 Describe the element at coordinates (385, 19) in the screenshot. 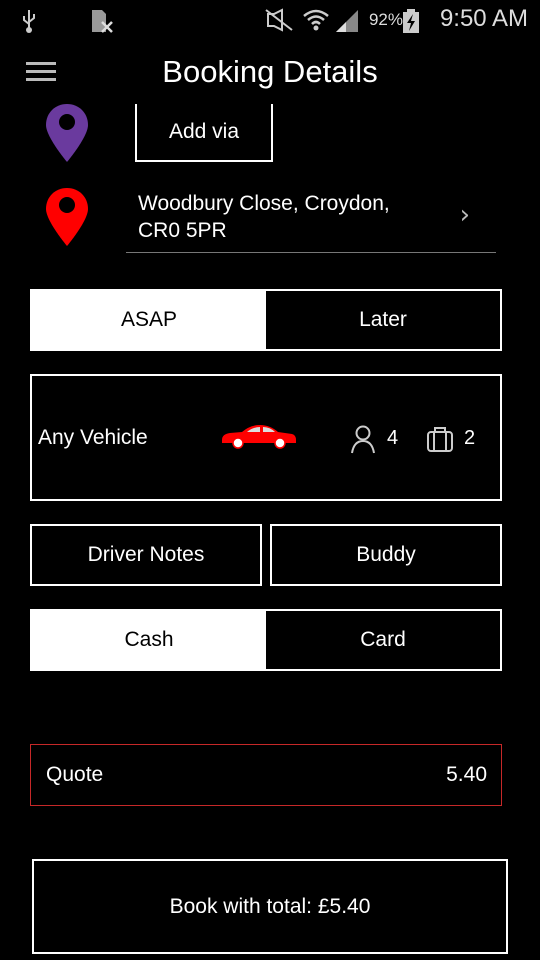

I see `battery-percentage: 92%` at that location.